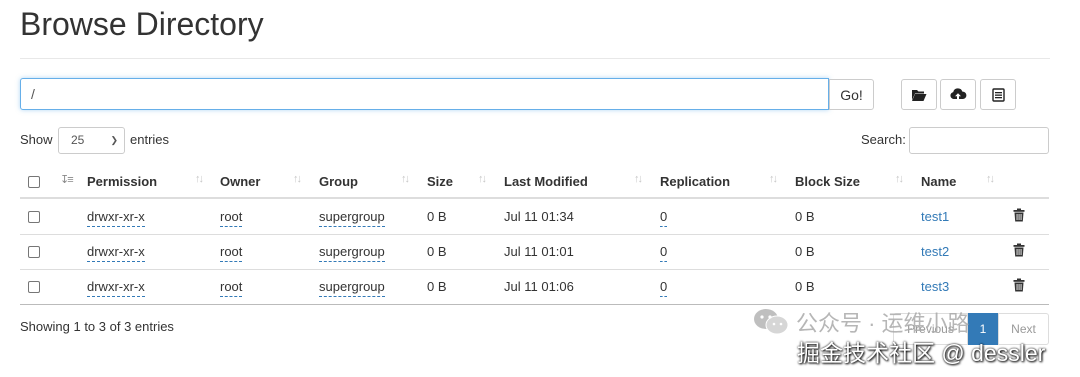 The height and width of the screenshot is (377, 1080). I want to click on last-modified-cell: Jul 11 01:06, so click(539, 286).